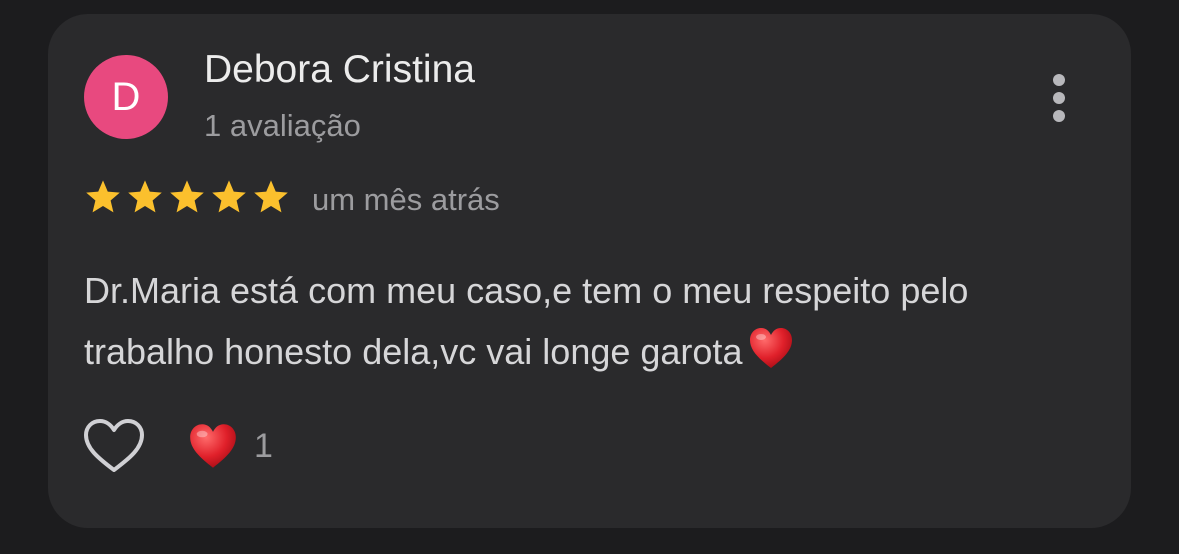  I want to click on review-date: um mês atrás, so click(406, 199).